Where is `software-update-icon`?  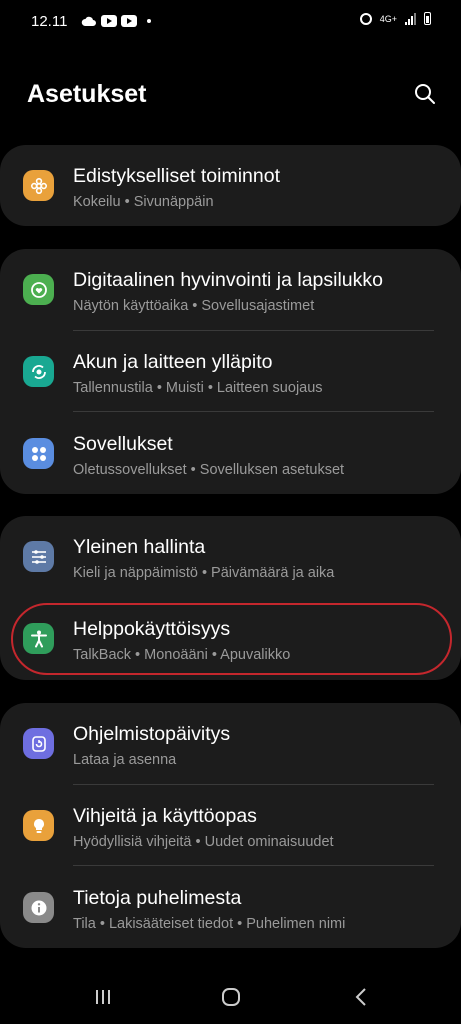 software-update-icon is located at coordinates (38, 743).